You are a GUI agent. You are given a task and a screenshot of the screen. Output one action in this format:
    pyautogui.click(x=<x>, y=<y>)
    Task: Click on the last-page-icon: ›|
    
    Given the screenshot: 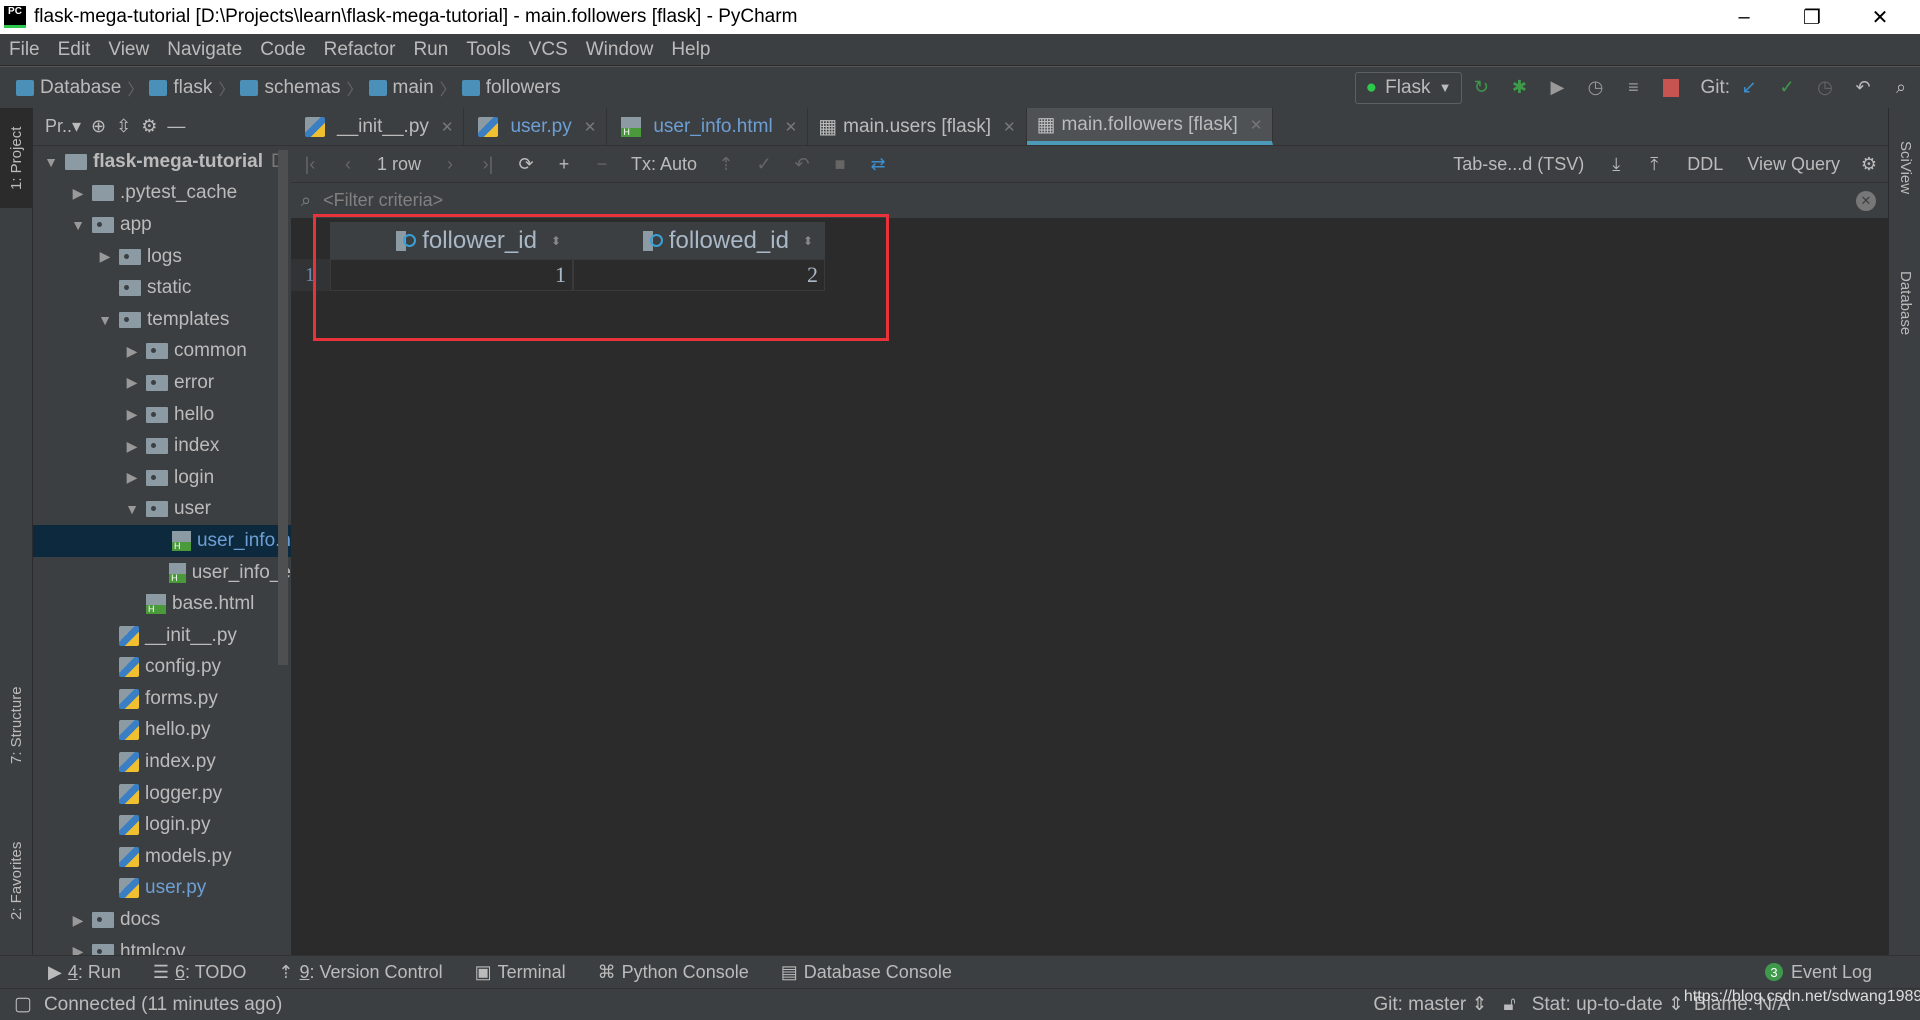 What is the action you would take?
    pyautogui.click(x=488, y=164)
    